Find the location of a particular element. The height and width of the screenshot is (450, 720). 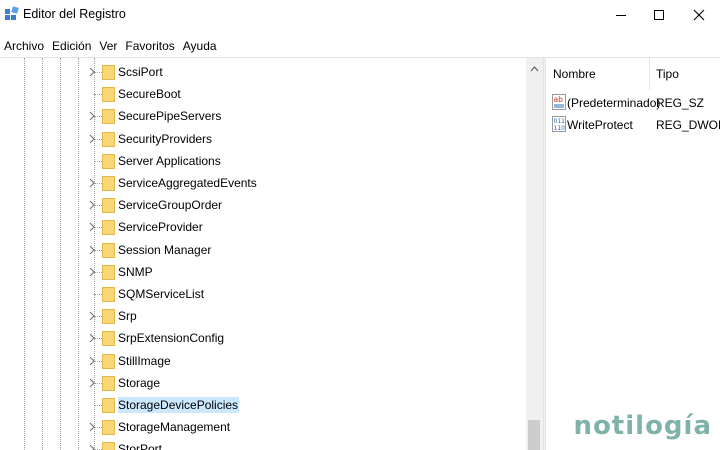

tree-node-label: ServiceProvider is located at coordinates (160, 227).